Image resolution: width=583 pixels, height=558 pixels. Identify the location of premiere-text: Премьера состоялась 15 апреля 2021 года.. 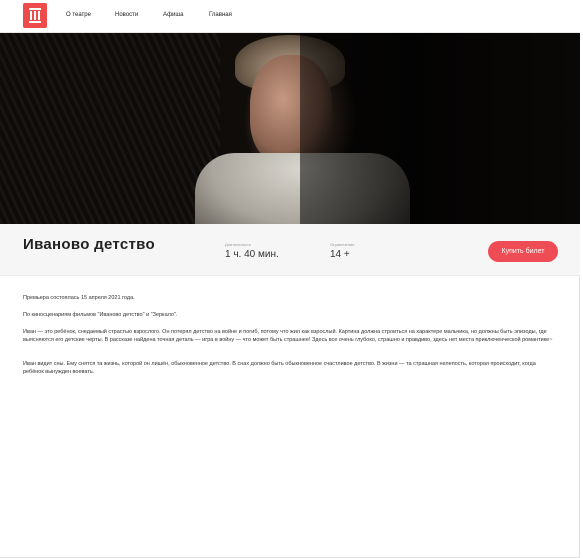
(79, 298).